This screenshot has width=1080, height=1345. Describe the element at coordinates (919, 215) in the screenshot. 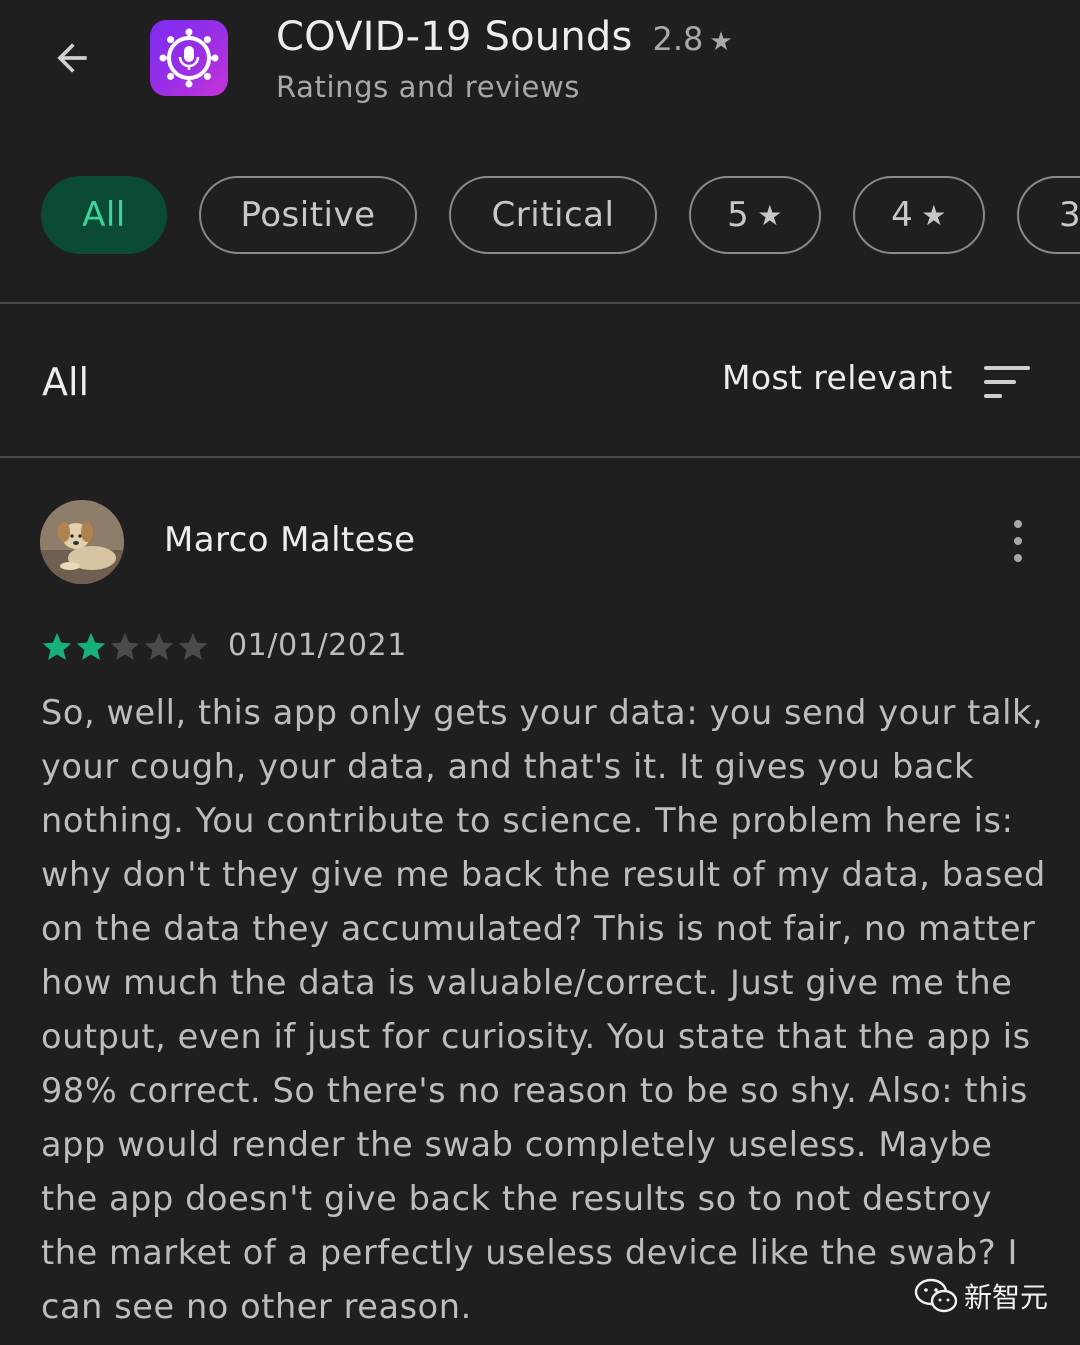

I see `chip-4-star: 4 ★` at that location.